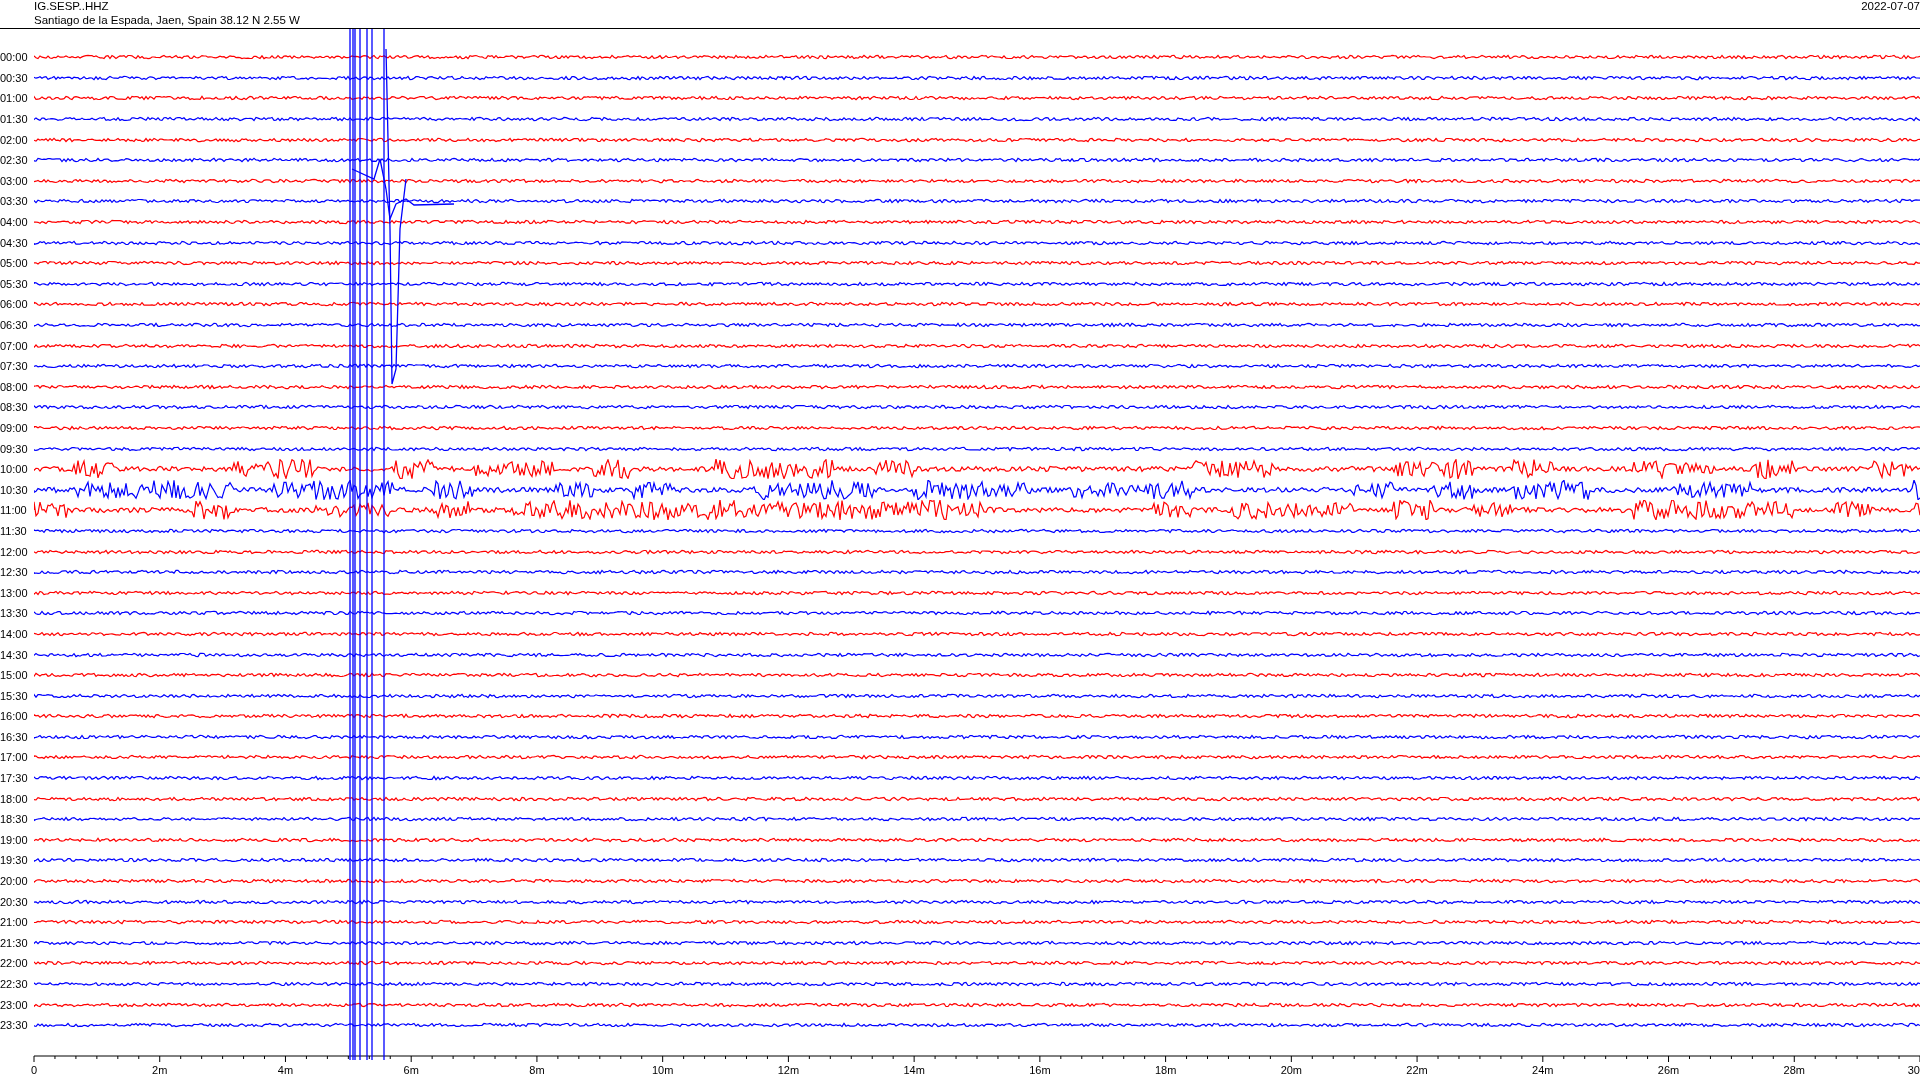 The image size is (1920, 1080). I want to click on time-label: 00:00, so click(14, 57).